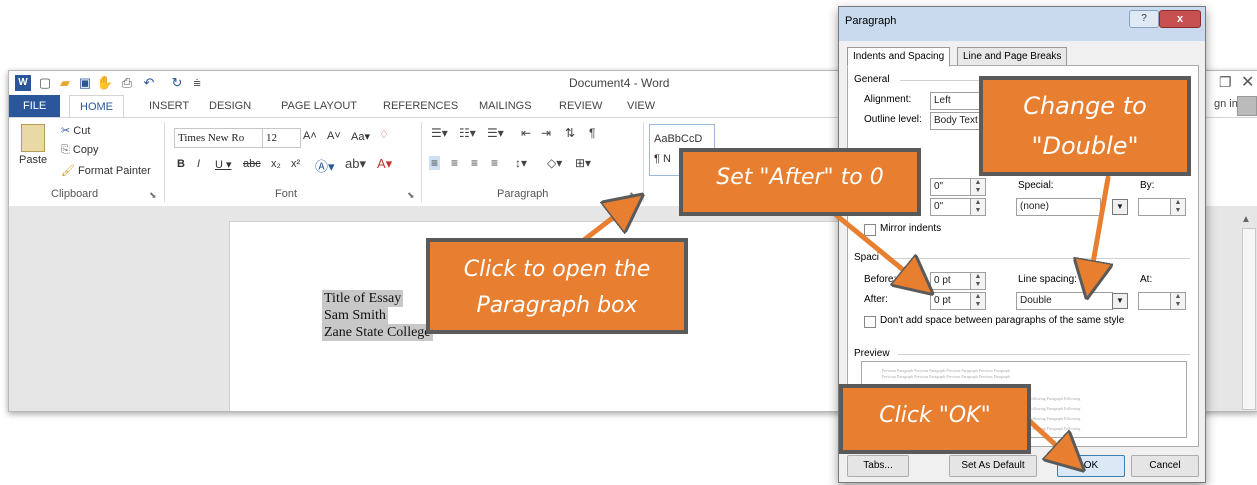 Image resolution: width=1257 pixels, height=485 pixels. What do you see at coordinates (1225, 82) in the screenshot?
I see `restore-icon: ❐` at bounding box center [1225, 82].